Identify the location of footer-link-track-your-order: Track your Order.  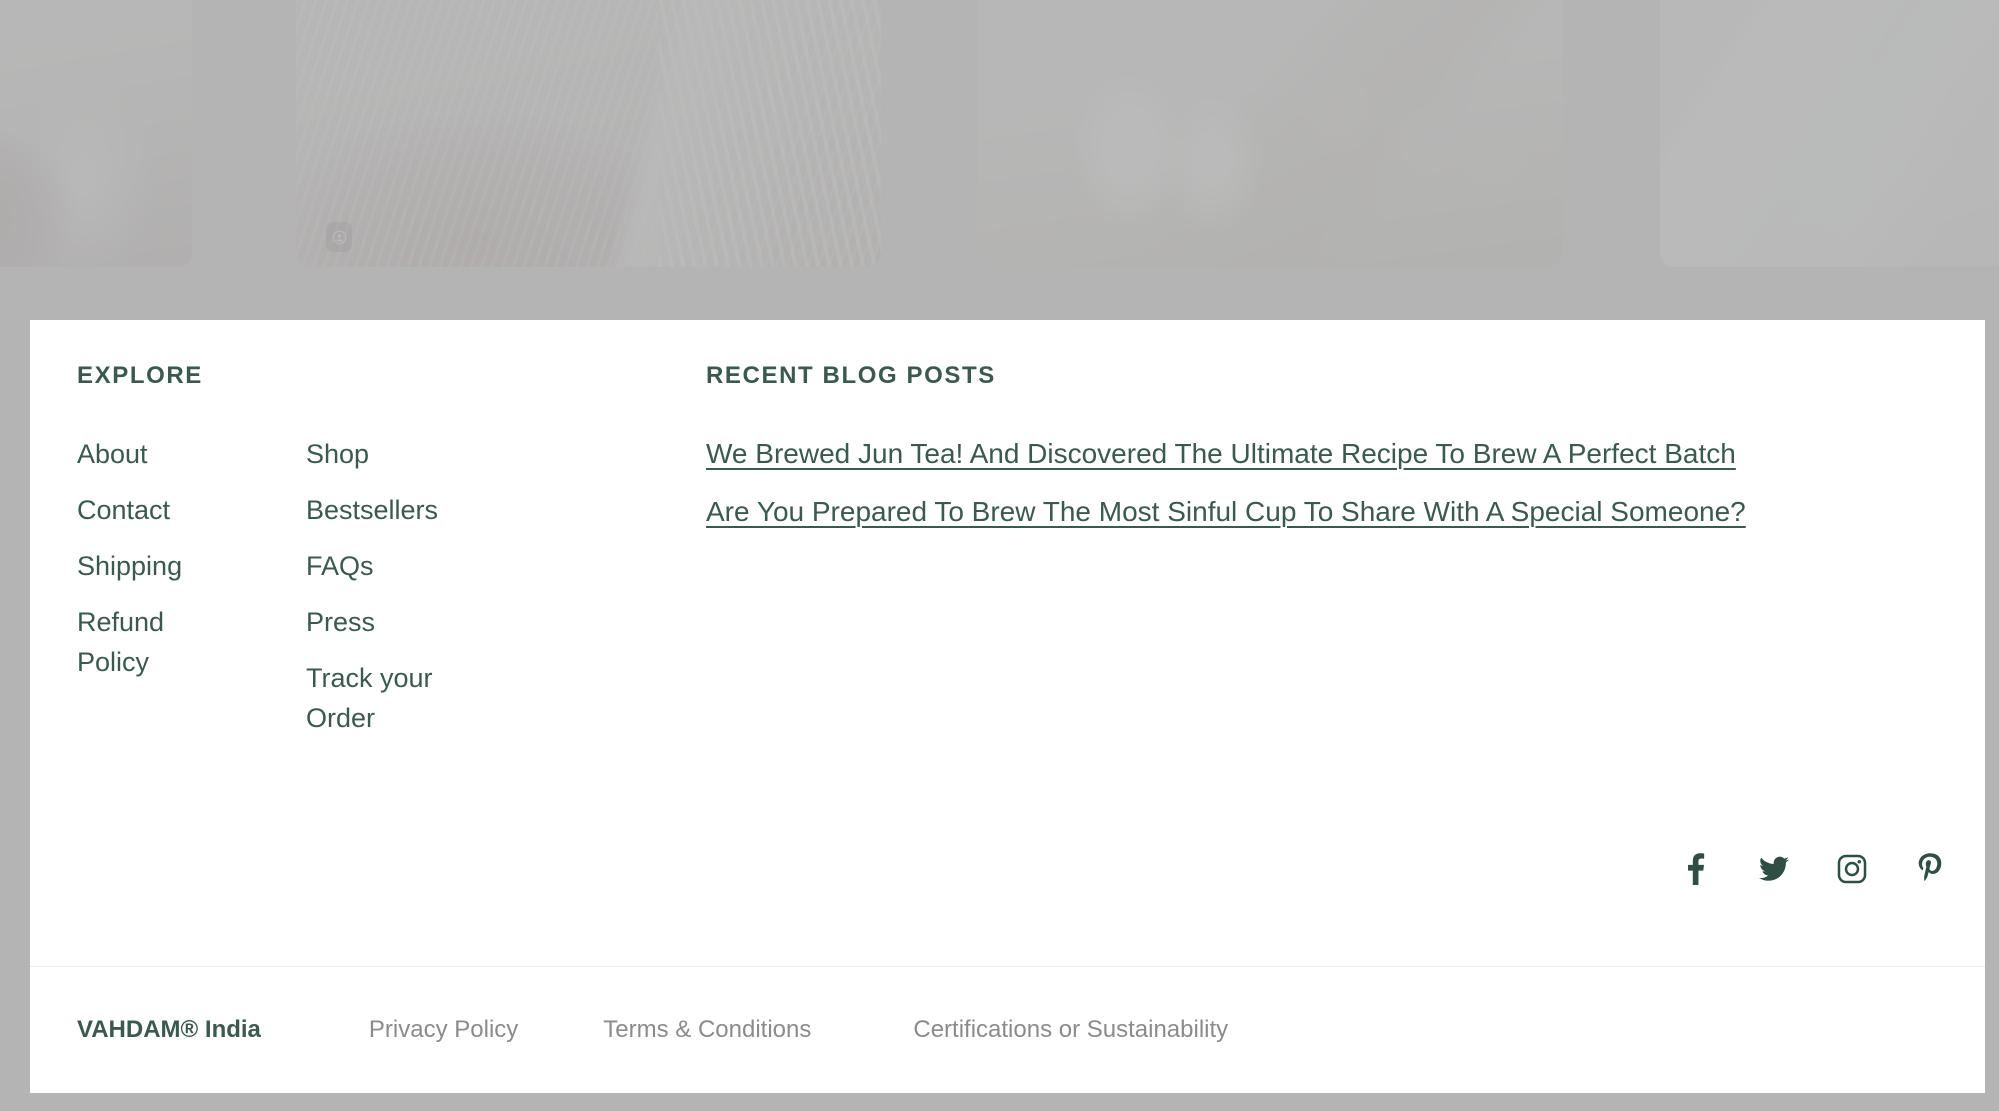
(371, 699).